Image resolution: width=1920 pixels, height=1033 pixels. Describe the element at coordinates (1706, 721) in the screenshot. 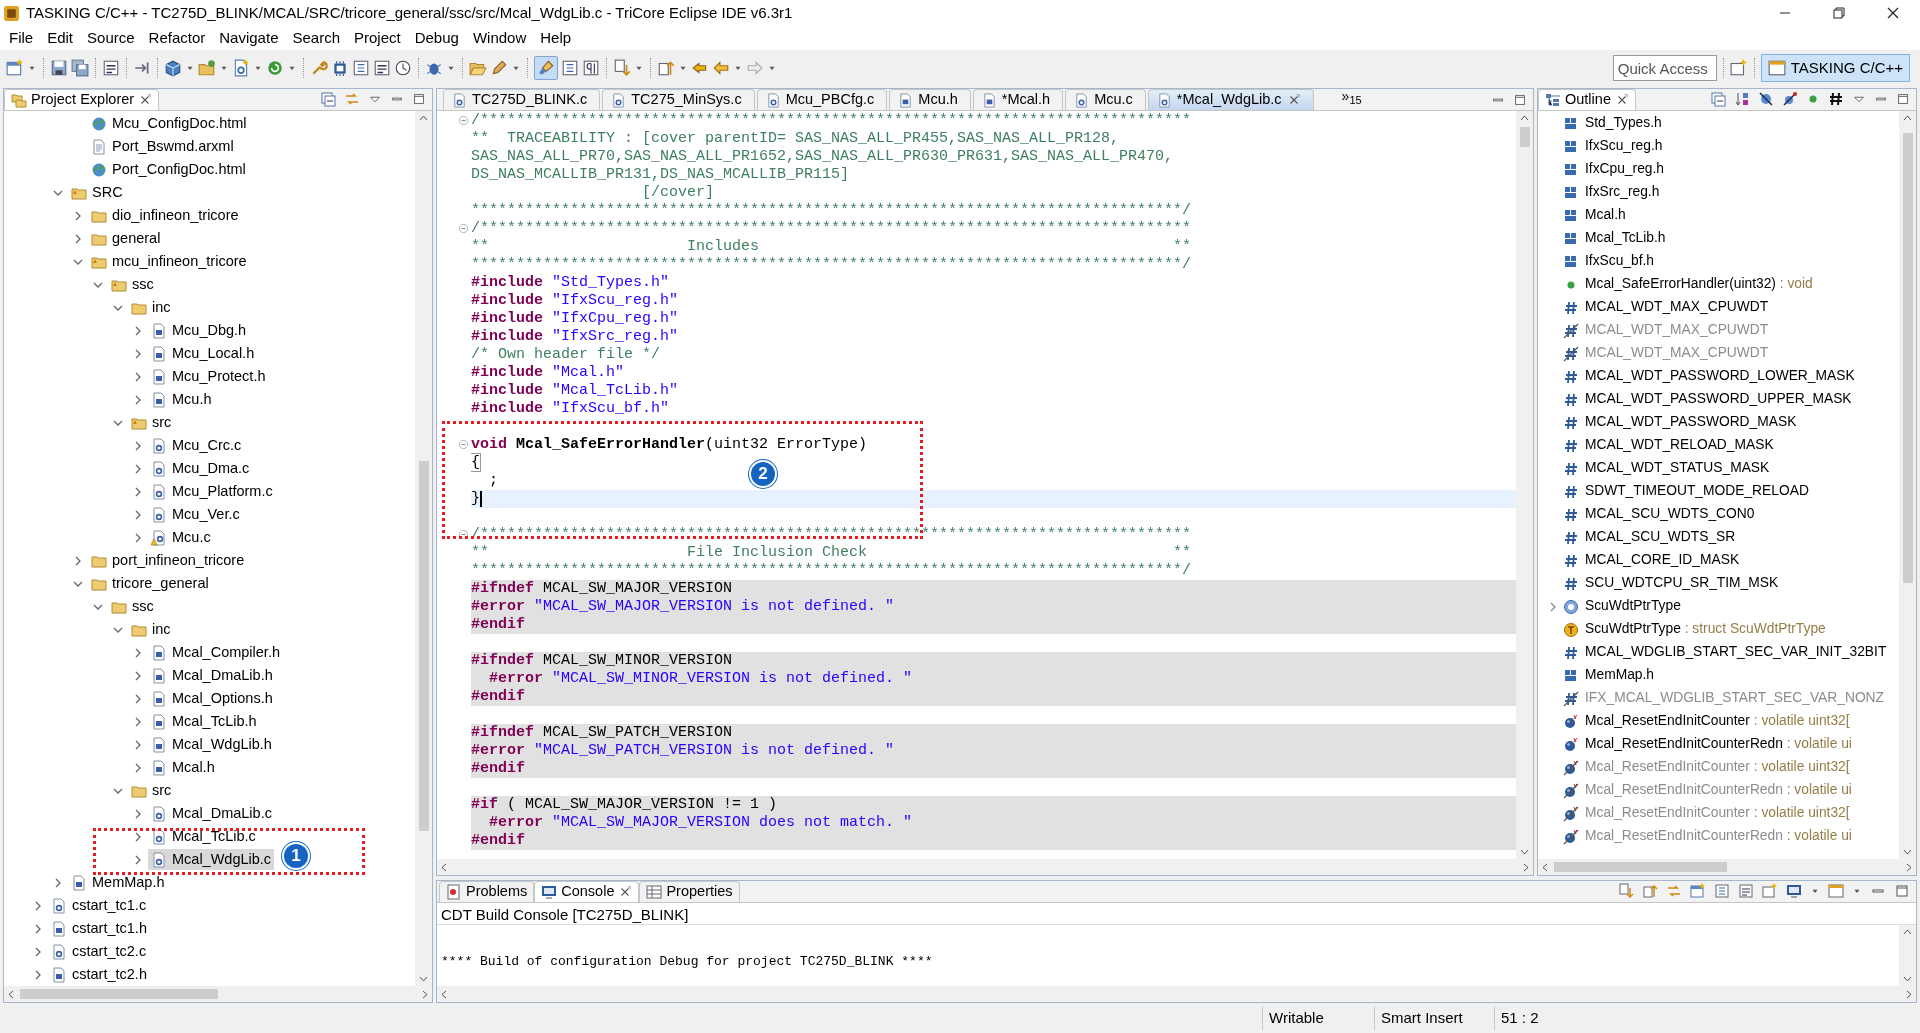

I see `outline-item: Mcal_ResetEndInitCounter : volatile uint32[` at that location.